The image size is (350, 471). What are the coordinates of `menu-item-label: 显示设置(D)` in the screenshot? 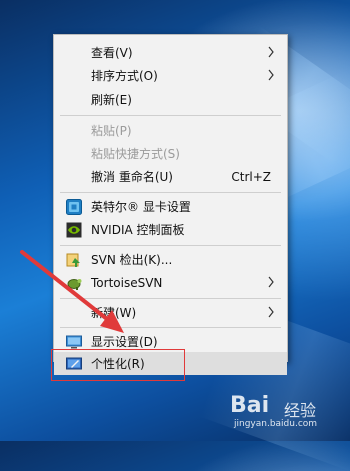 It's located at (124, 342).